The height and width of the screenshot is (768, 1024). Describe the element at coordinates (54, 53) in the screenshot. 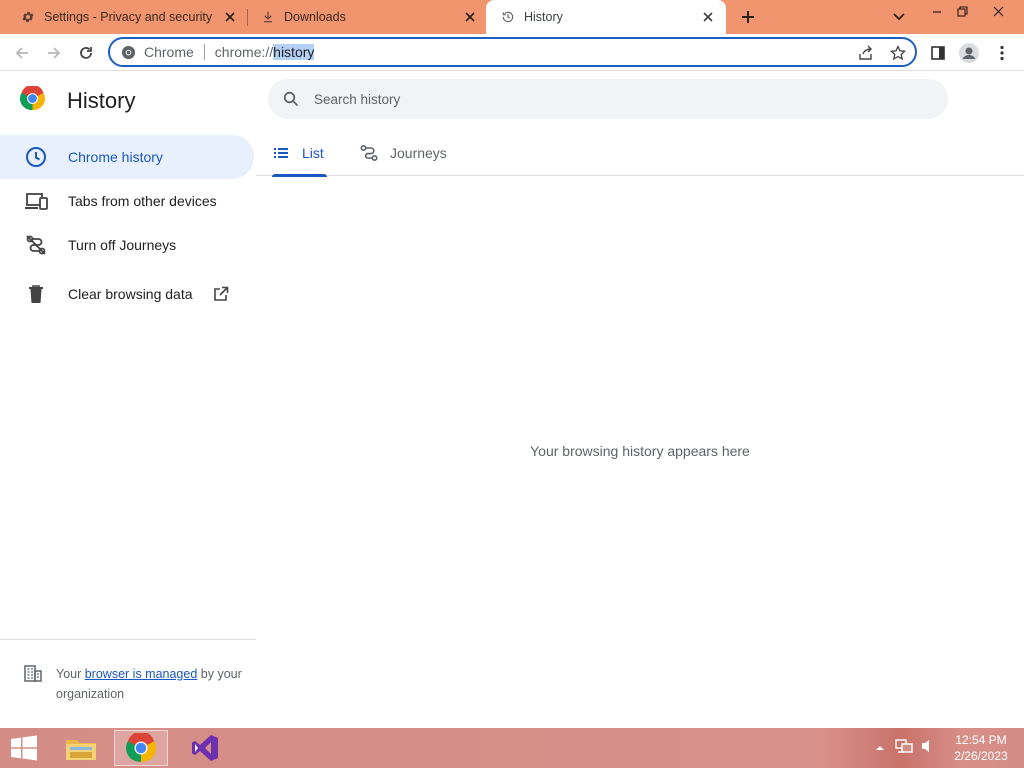

I see `forward-button` at that location.